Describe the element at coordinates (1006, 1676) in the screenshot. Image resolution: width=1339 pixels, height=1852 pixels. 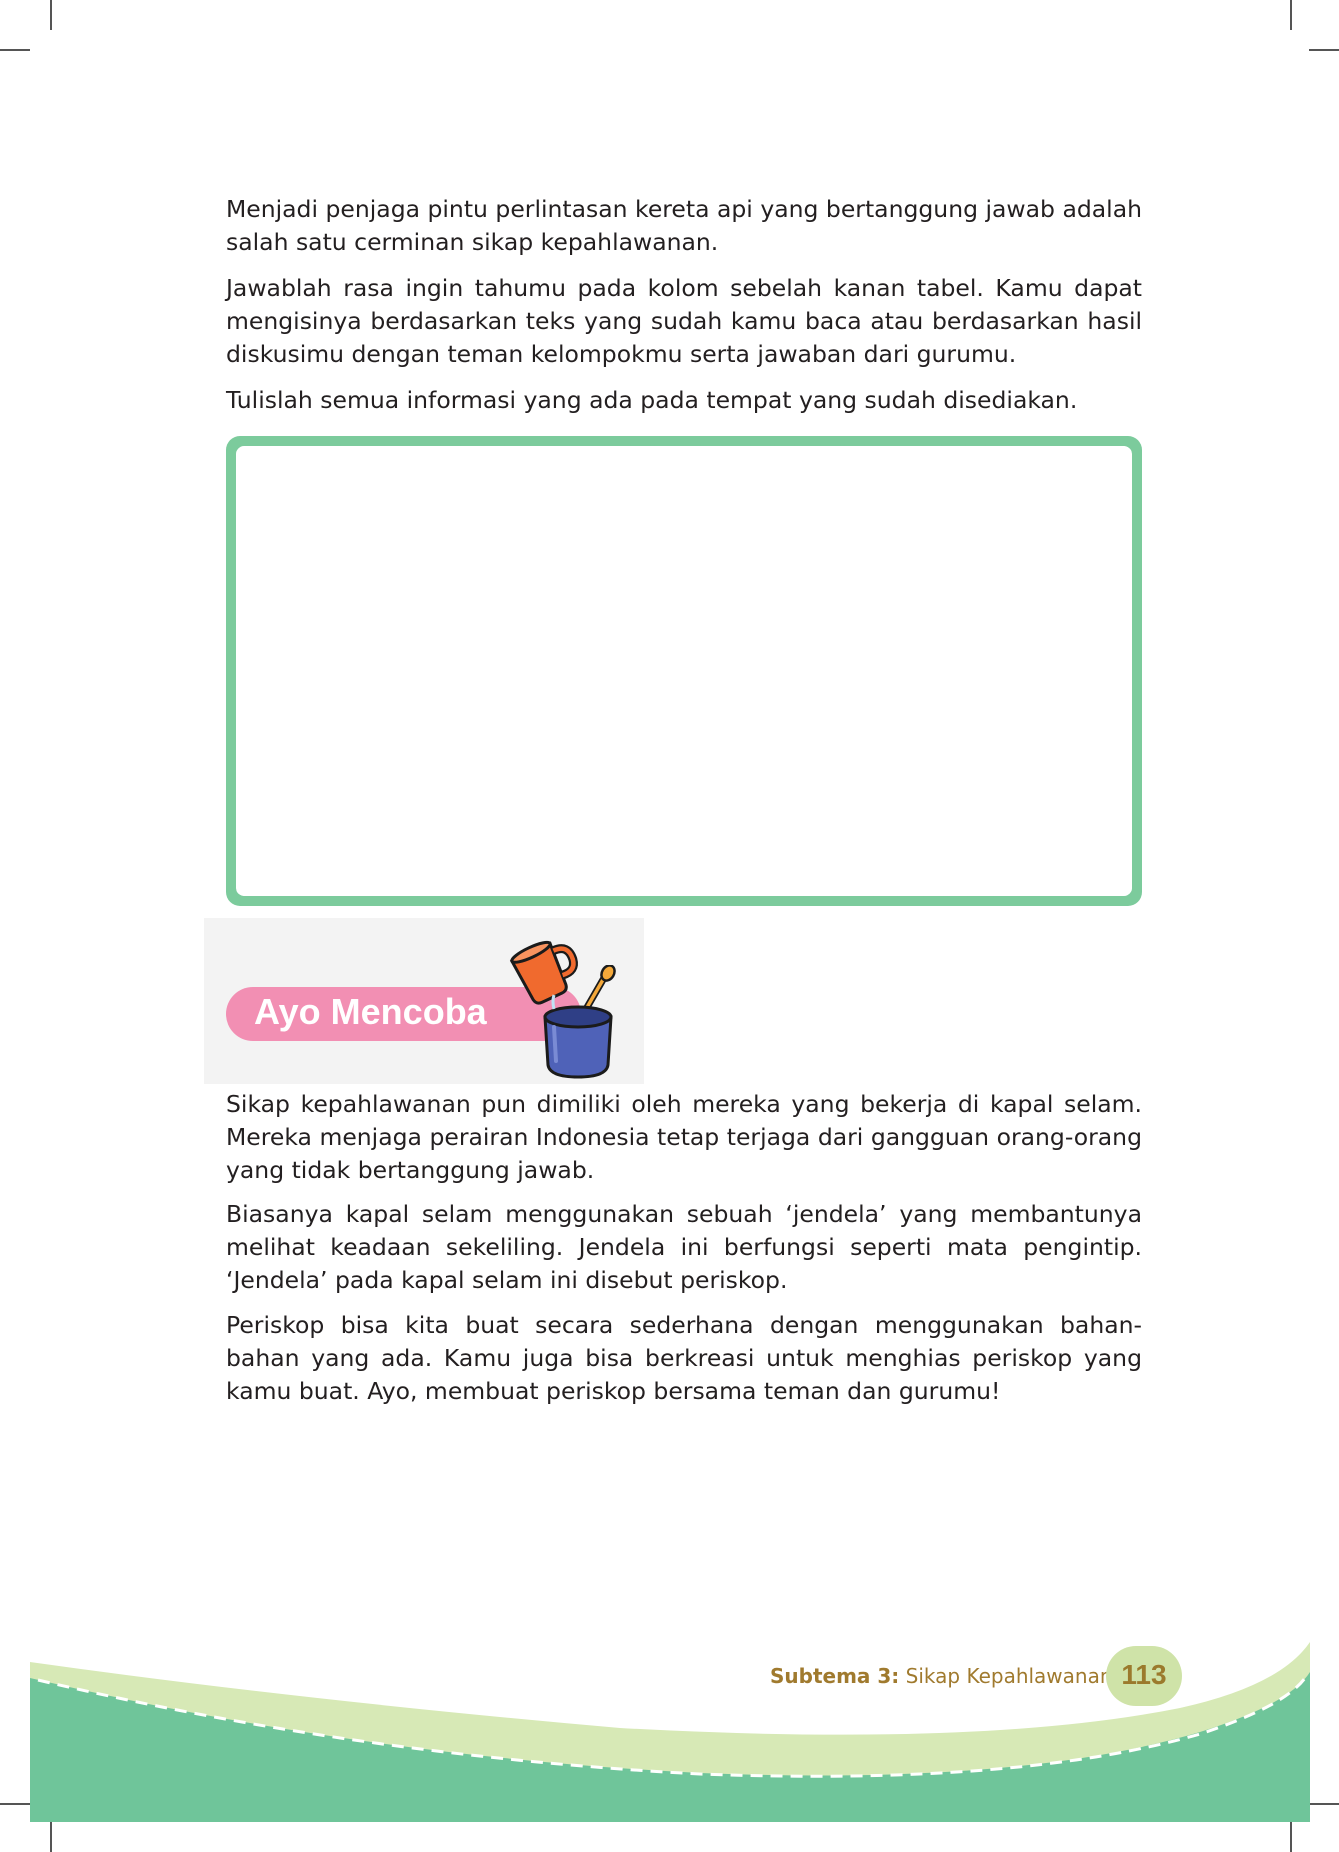
I see `footer-subtheme-title: Sikap Kepahlawanan` at that location.